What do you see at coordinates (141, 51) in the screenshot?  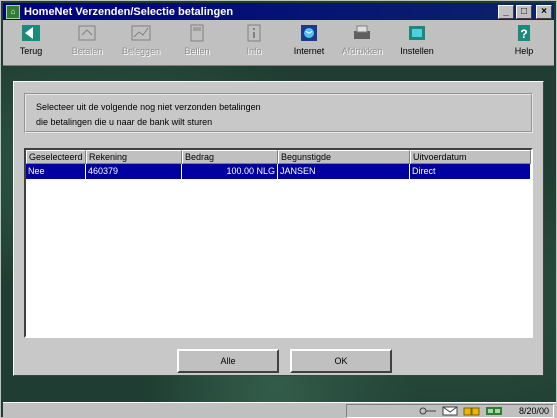 I see `toolbar-label: Beleggen` at bounding box center [141, 51].